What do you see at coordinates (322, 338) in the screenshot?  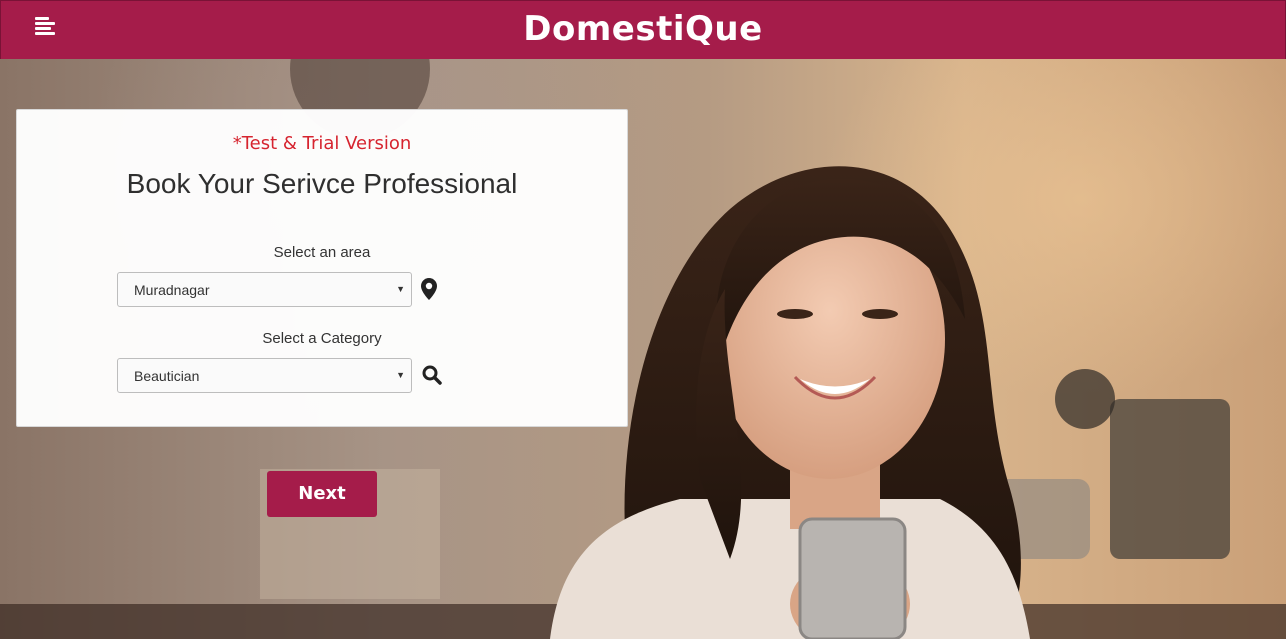 I see `category-label: Select a Category` at bounding box center [322, 338].